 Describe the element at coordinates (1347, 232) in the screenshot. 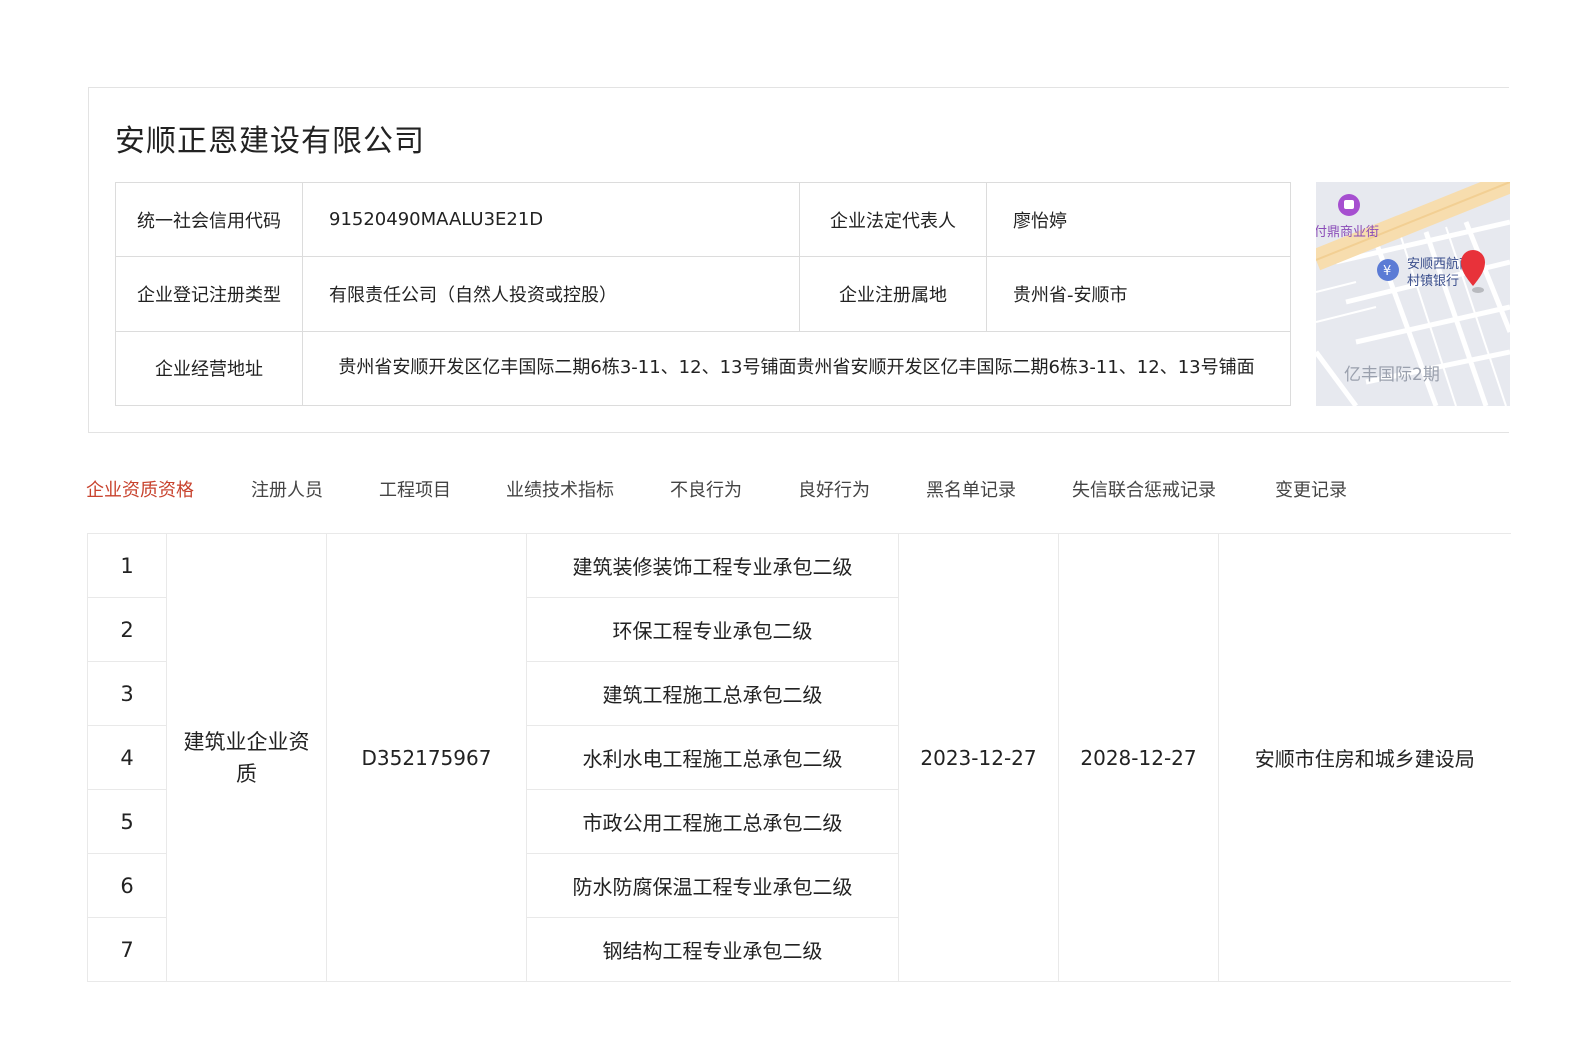

I see `map-label-street: 付鼎商业街` at that location.